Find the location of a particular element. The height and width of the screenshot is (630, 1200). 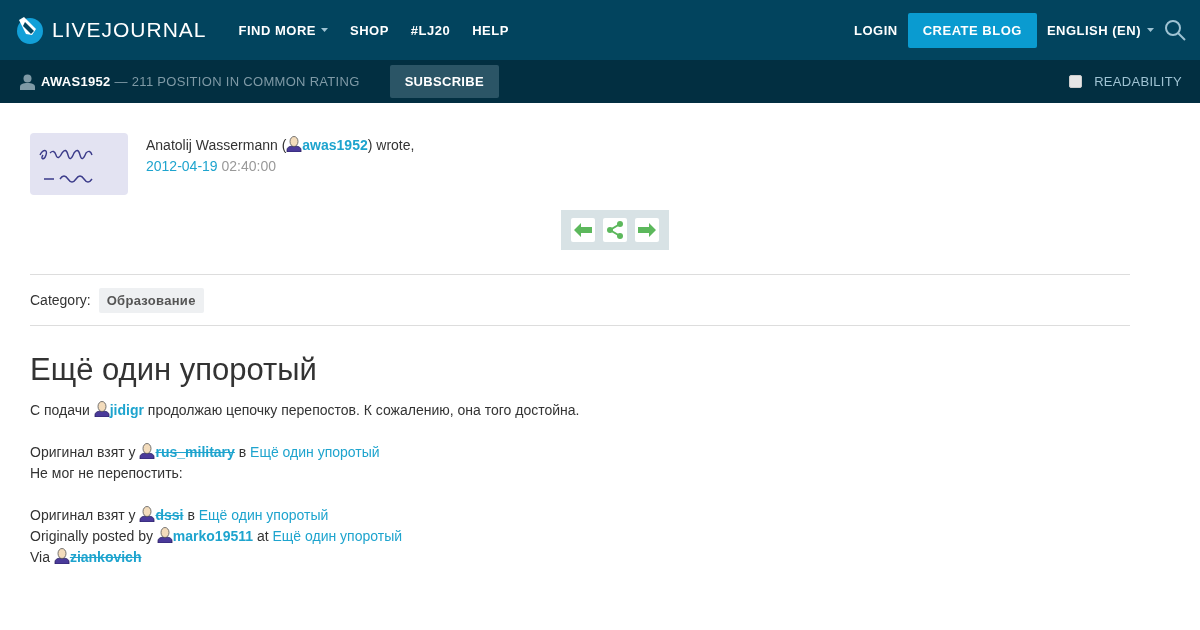

username-link: AWAS1952 is located at coordinates (76, 81).